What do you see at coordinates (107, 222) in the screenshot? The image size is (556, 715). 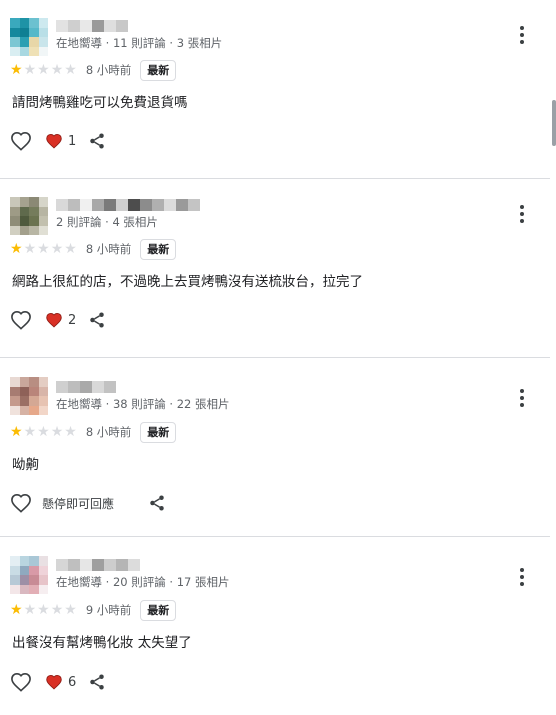 I see `reviewer-meta: 2 則評論 · 4 張相片` at bounding box center [107, 222].